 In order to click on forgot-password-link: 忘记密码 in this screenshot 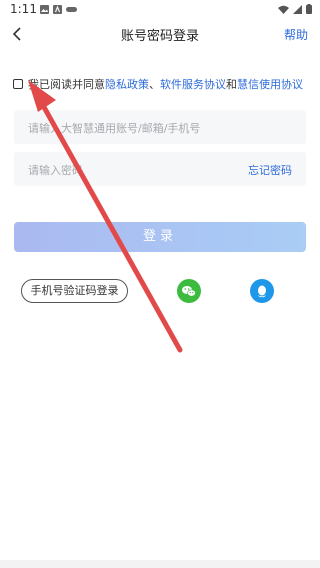, I will do `click(270, 170)`.